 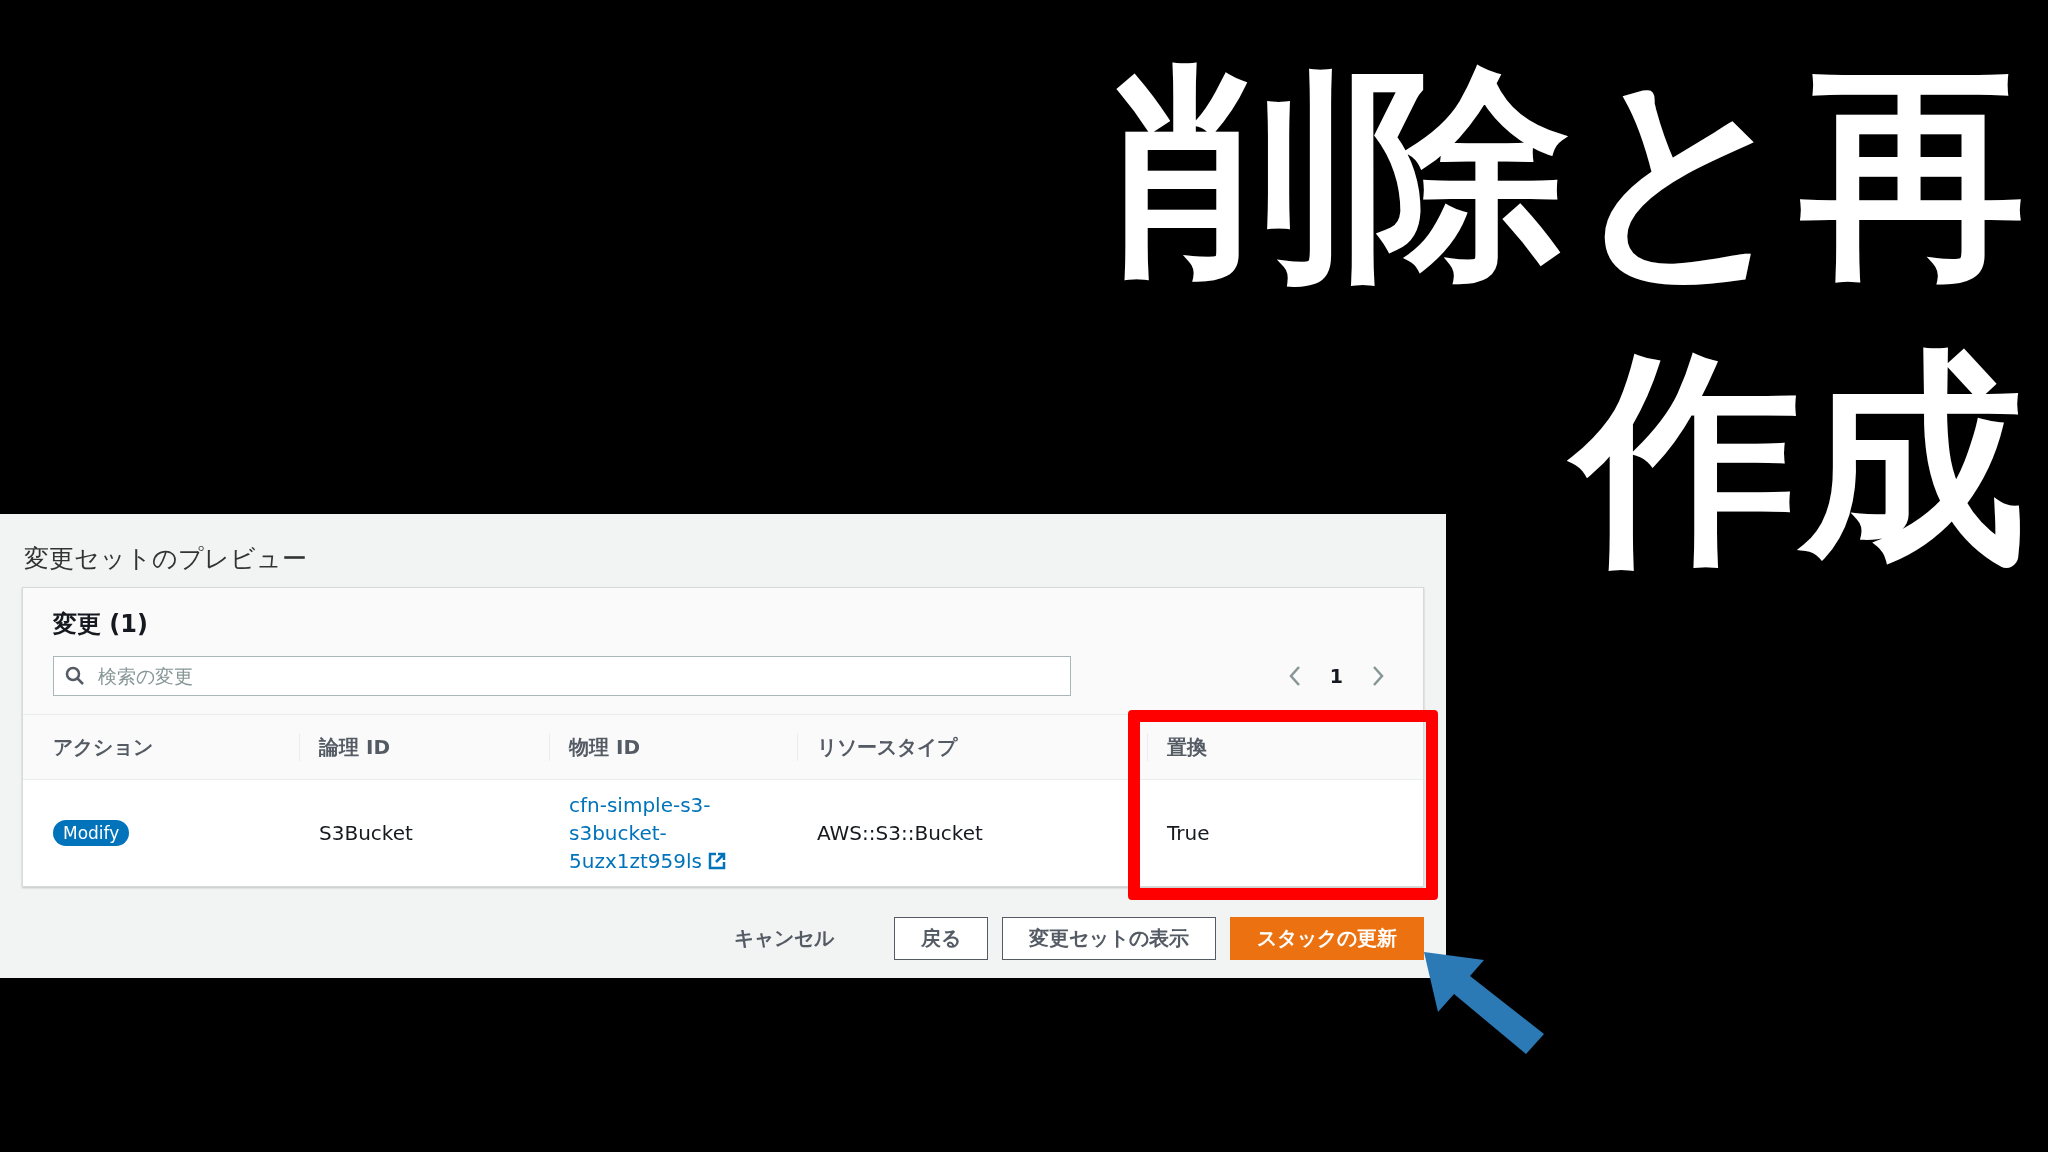 What do you see at coordinates (1285, 833) in the screenshot?
I see `table-cell: True` at bounding box center [1285, 833].